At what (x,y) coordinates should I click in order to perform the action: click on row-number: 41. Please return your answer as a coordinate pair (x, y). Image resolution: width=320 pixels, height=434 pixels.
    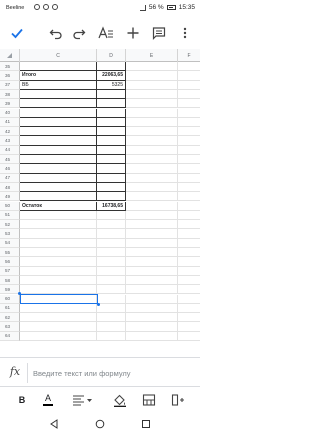
    Looking at the image, I should click on (10, 122).